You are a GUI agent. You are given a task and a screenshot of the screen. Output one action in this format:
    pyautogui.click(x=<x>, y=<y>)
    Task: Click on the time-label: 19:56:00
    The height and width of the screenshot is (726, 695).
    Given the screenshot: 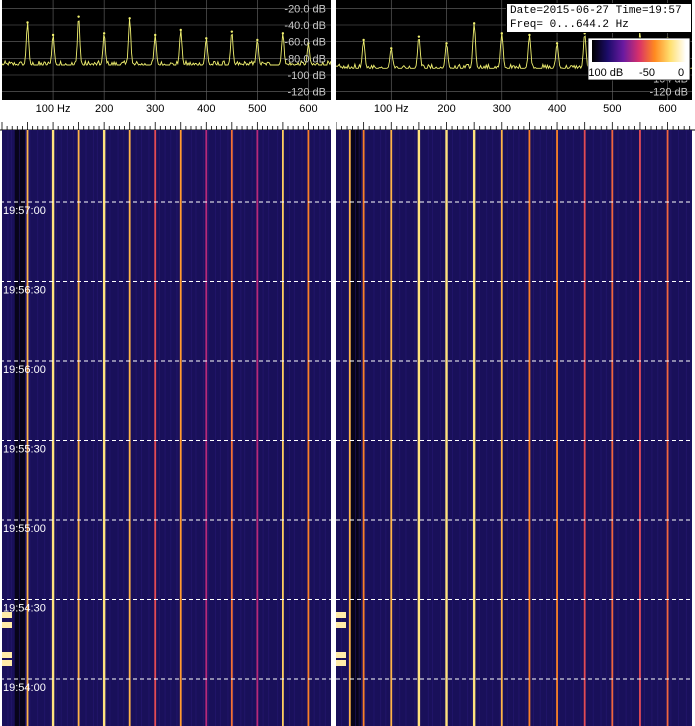 What is the action you would take?
    pyautogui.click(x=24, y=370)
    